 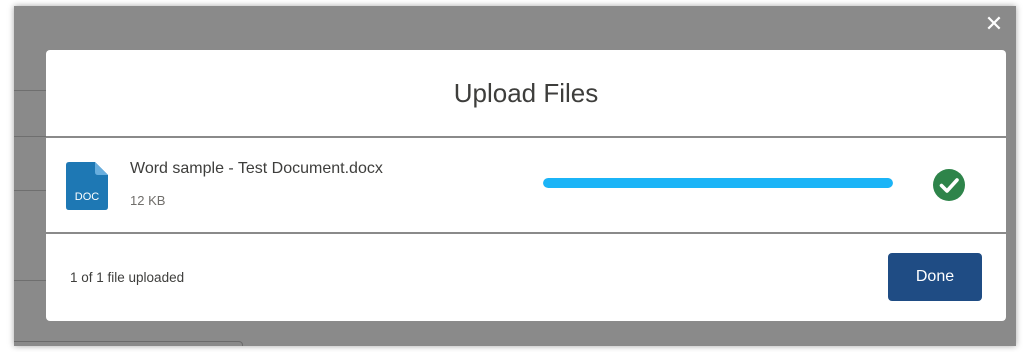 I want to click on upload-progress-fill, so click(x=718, y=183).